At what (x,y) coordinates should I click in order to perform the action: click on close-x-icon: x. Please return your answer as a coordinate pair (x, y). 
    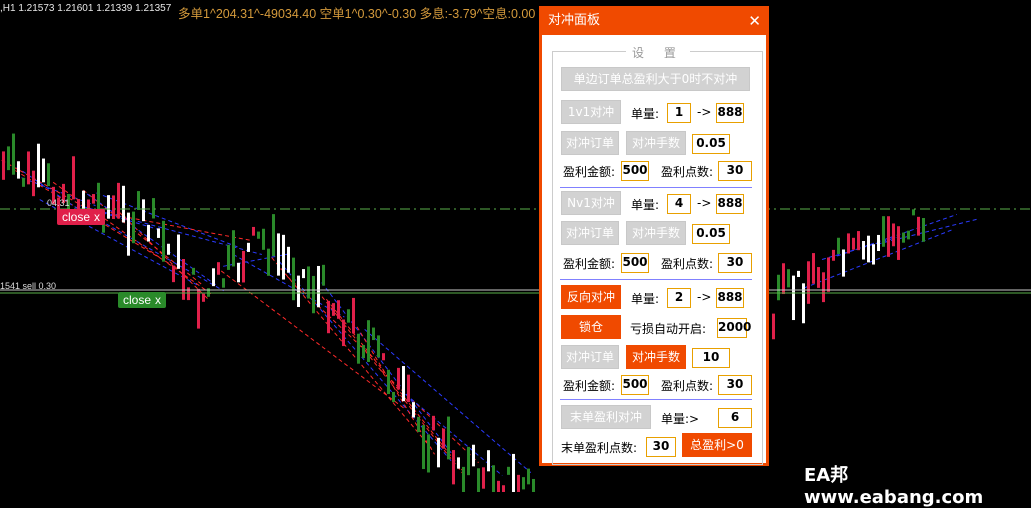
    Looking at the image, I should click on (158, 300).